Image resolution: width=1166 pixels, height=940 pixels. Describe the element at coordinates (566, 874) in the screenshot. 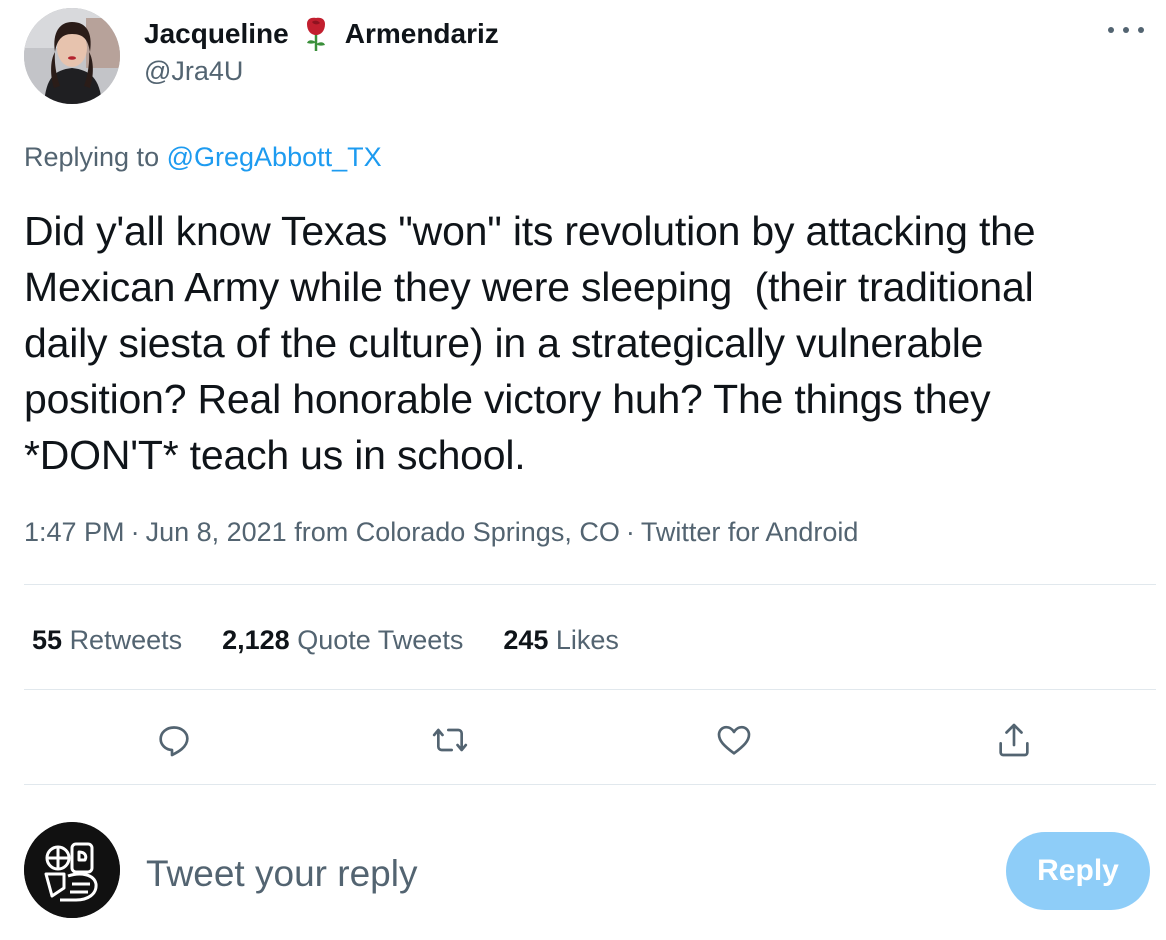

I see `reply-input` at that location.